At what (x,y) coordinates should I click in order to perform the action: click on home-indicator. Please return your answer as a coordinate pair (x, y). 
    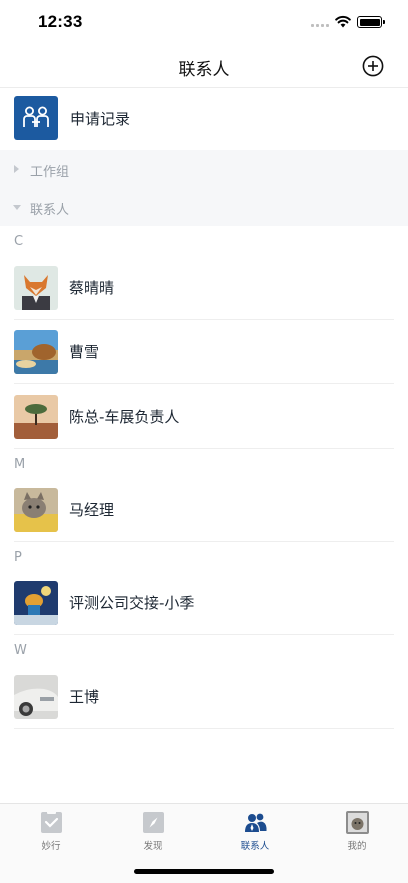
    Looking at the image, I should click on (204, 871).